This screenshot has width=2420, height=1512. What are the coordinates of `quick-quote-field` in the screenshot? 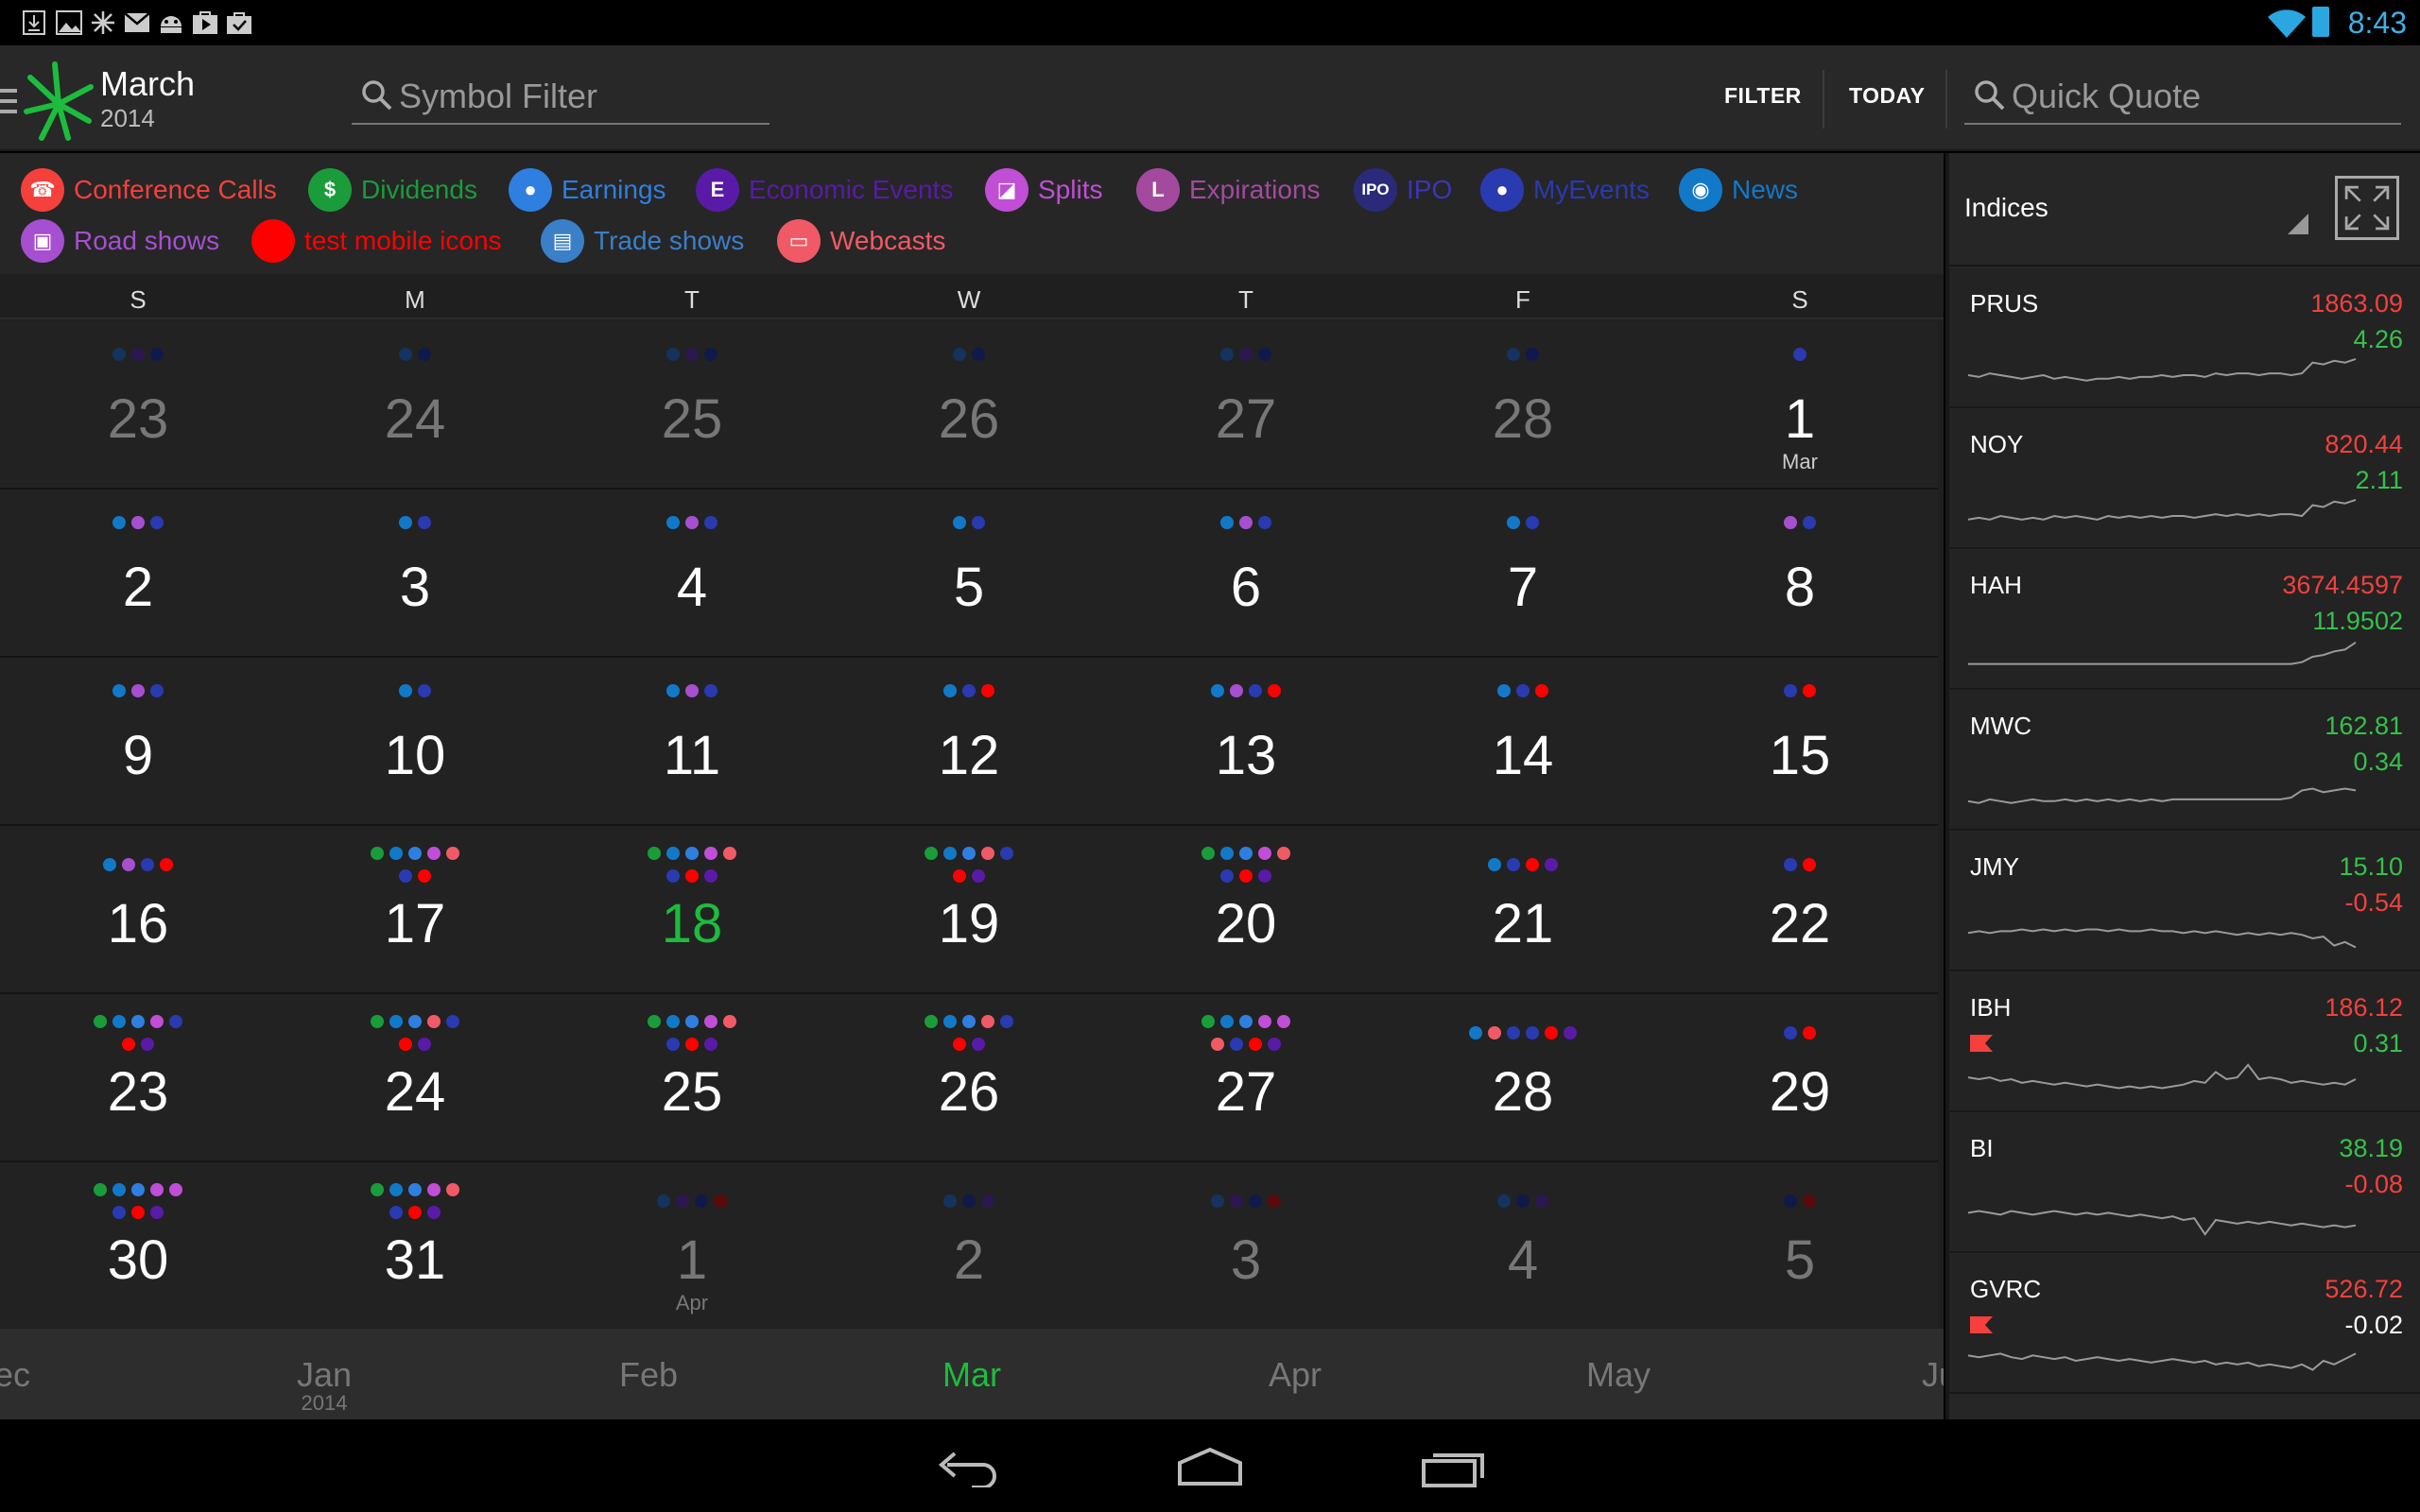 It's located at (2182, 95).